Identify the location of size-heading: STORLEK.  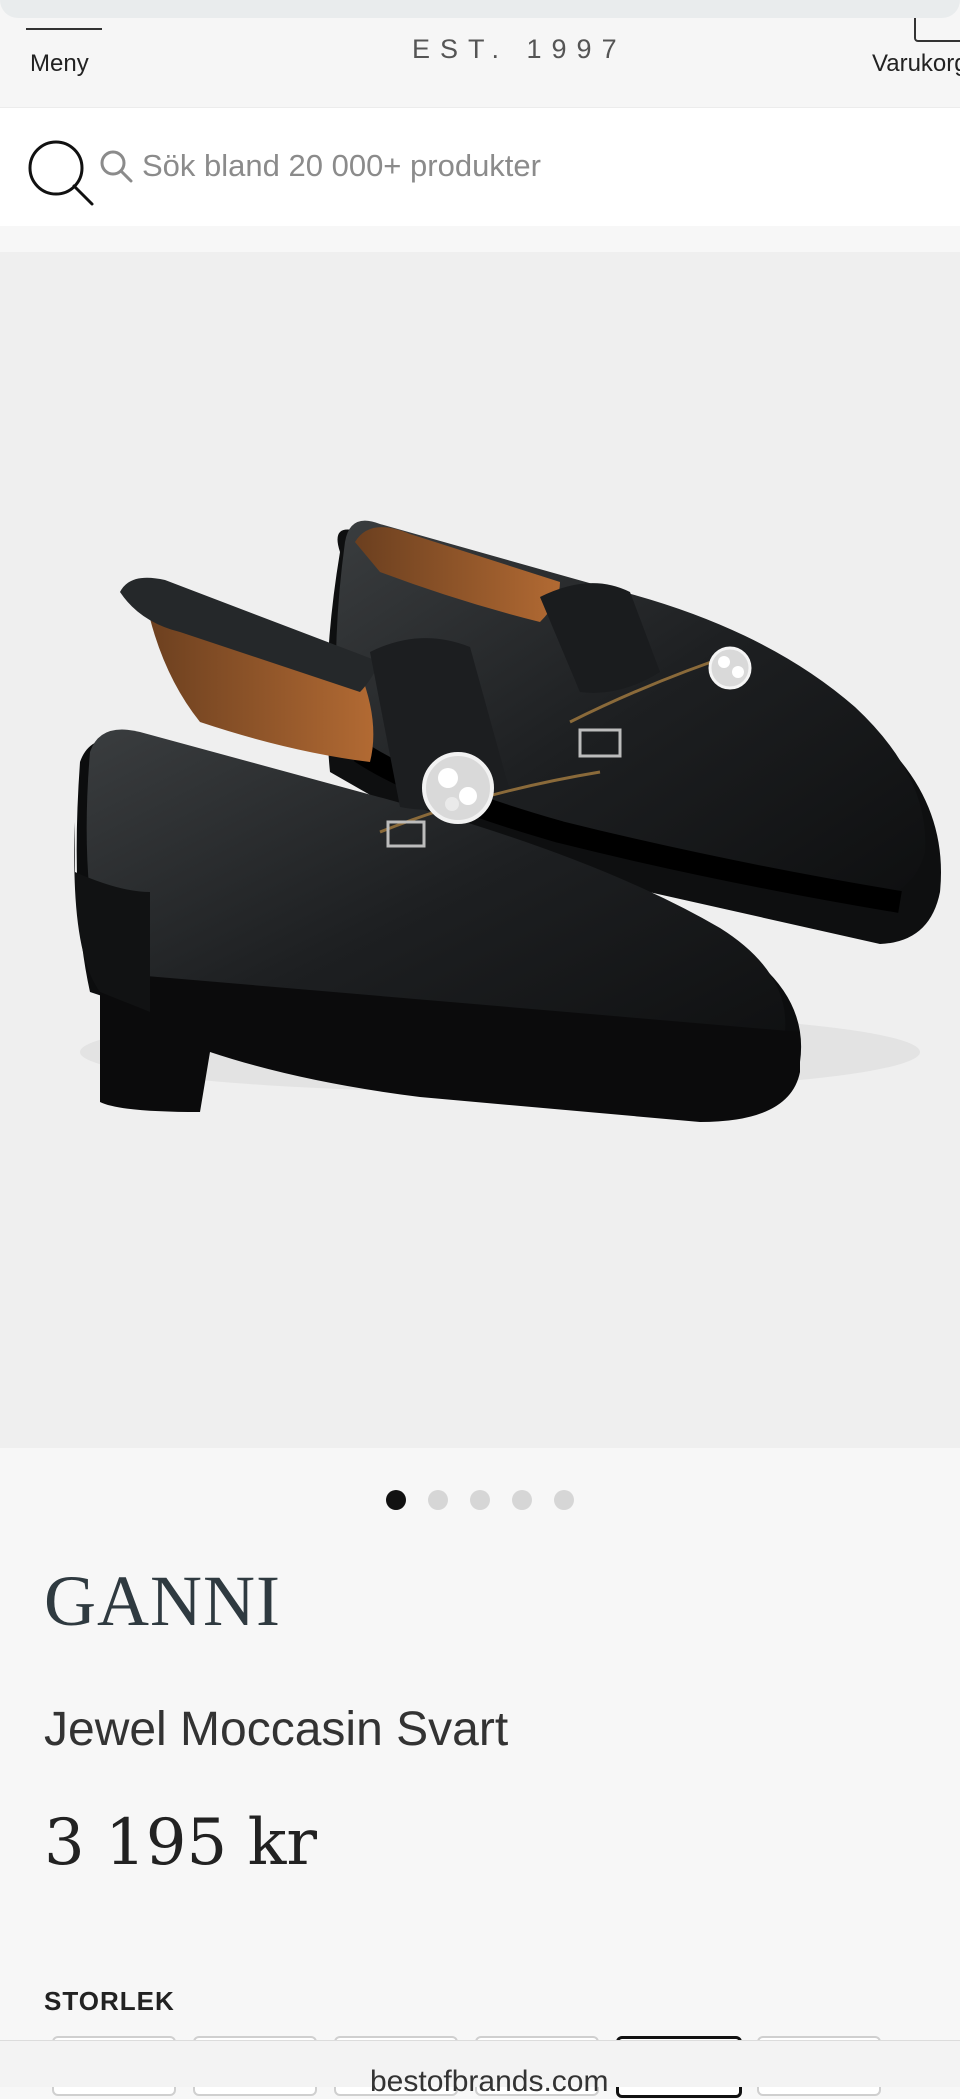
(109, 2001).